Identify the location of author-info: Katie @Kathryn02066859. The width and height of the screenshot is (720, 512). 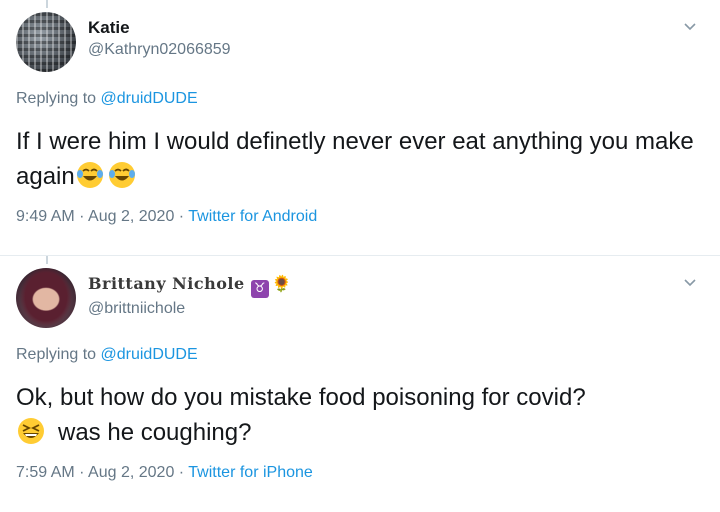
(159, 36).